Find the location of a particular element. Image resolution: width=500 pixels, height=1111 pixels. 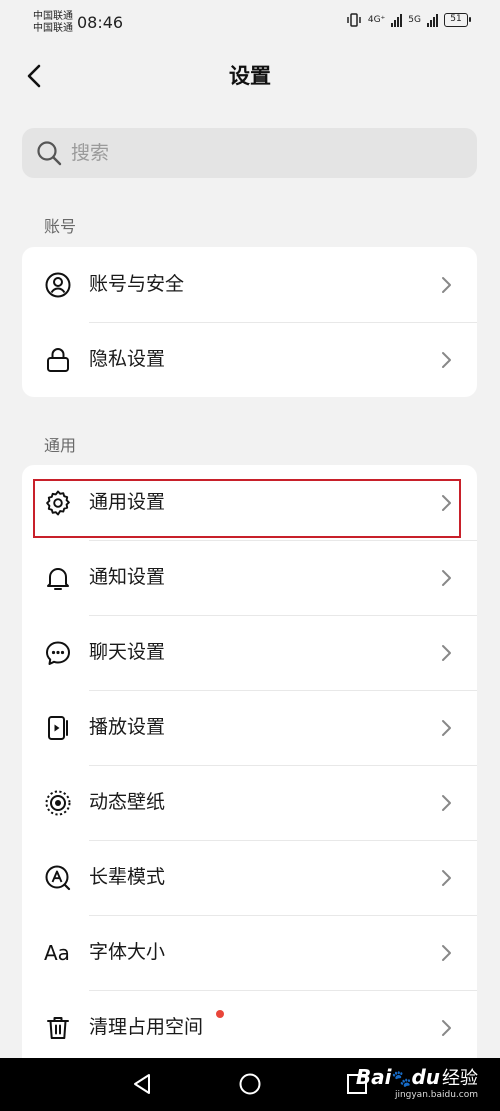

settings-item-label: 清理占用空间 is located at coordinates (146, 1027).